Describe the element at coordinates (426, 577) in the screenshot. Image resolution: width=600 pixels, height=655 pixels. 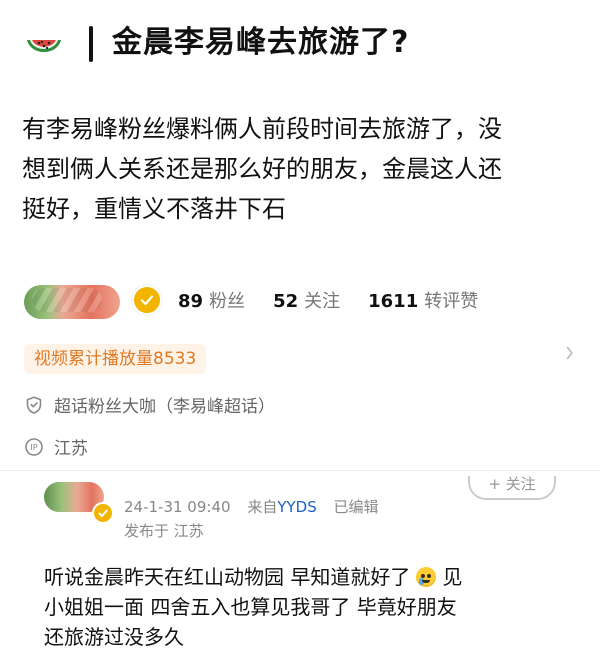
I see `crying-face-emoji-icon` at that location.